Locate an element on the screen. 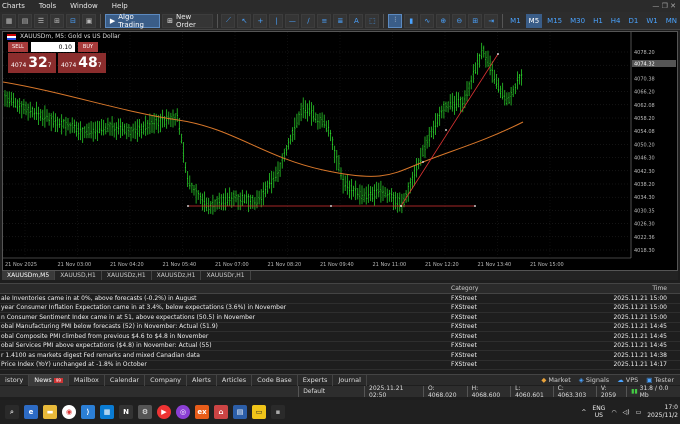 Image resolution: width=680 pixels, height=424 pixels. status-open: O: 4068.020 is located at coordinates (444, 392).